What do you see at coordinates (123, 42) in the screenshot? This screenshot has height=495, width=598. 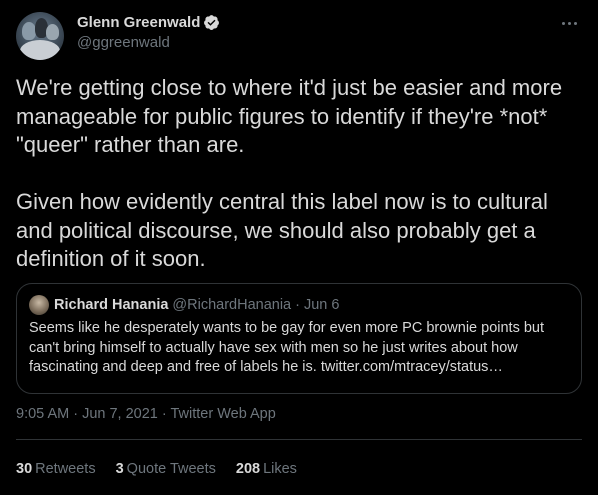 I see `author-handle: @ggreenwald` at bounding box center [123, 42].